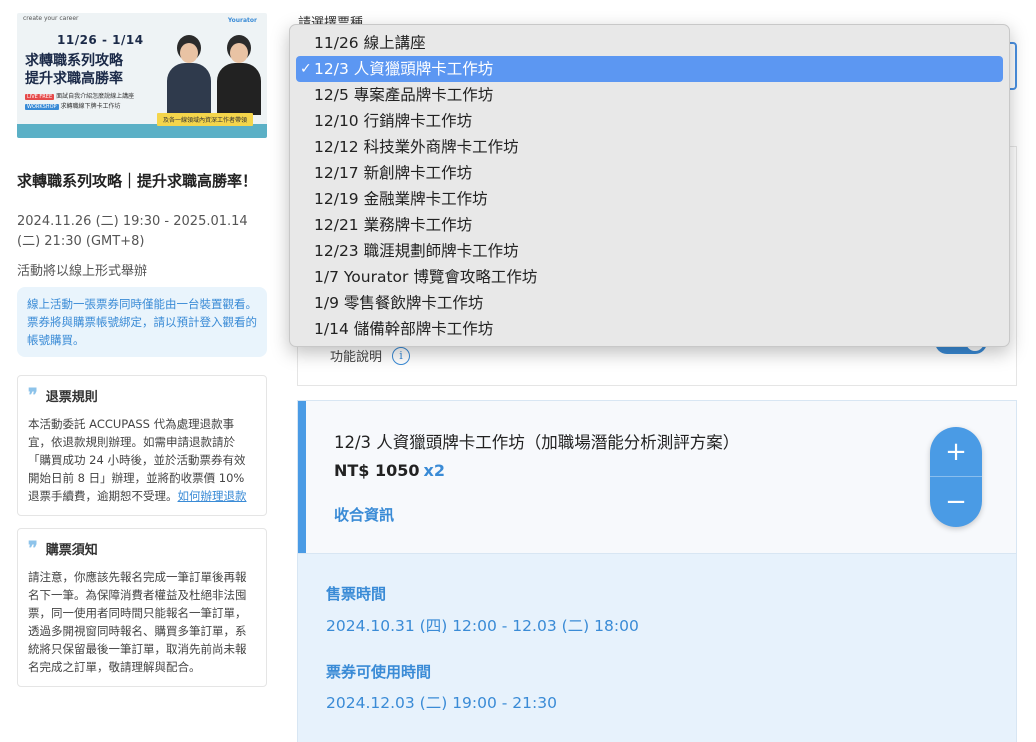  I want to click on banner-title-2: 提升求職高勝率, so click(74, 79).